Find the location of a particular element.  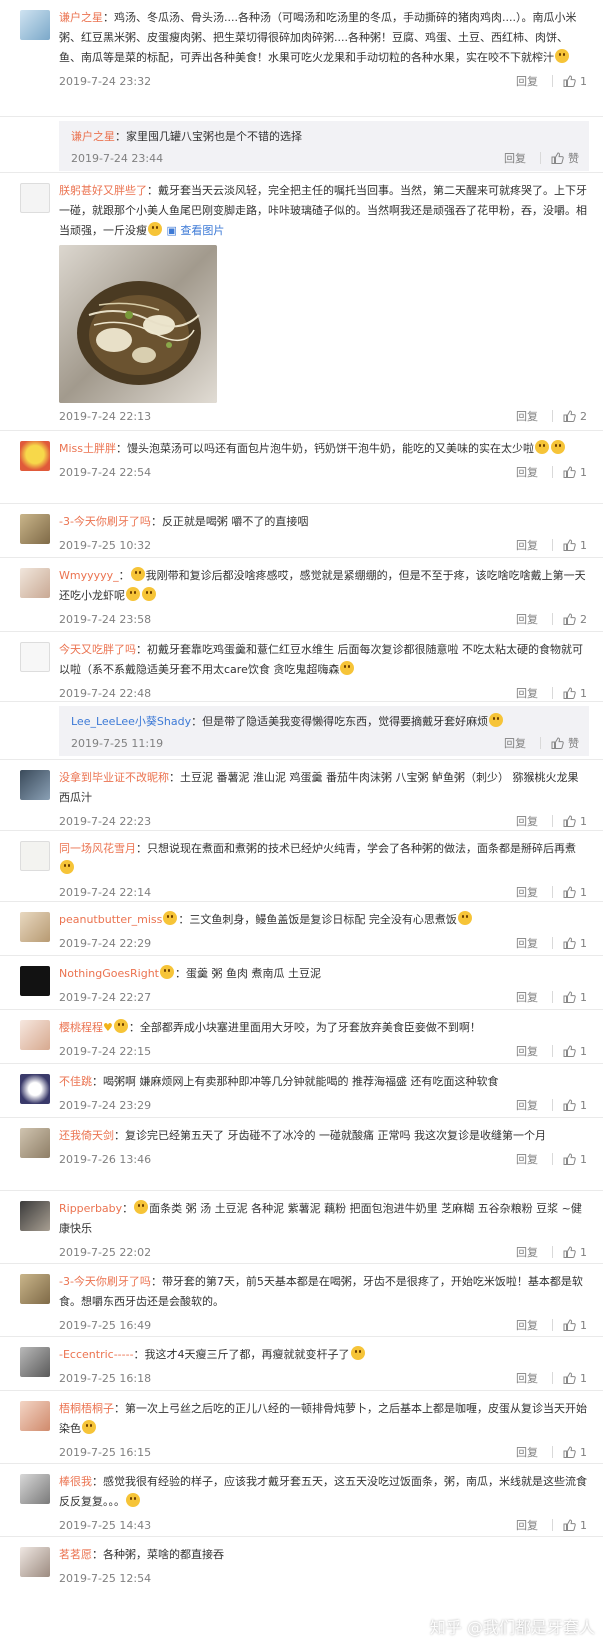

comment-image is located at coordinates (138, 324).